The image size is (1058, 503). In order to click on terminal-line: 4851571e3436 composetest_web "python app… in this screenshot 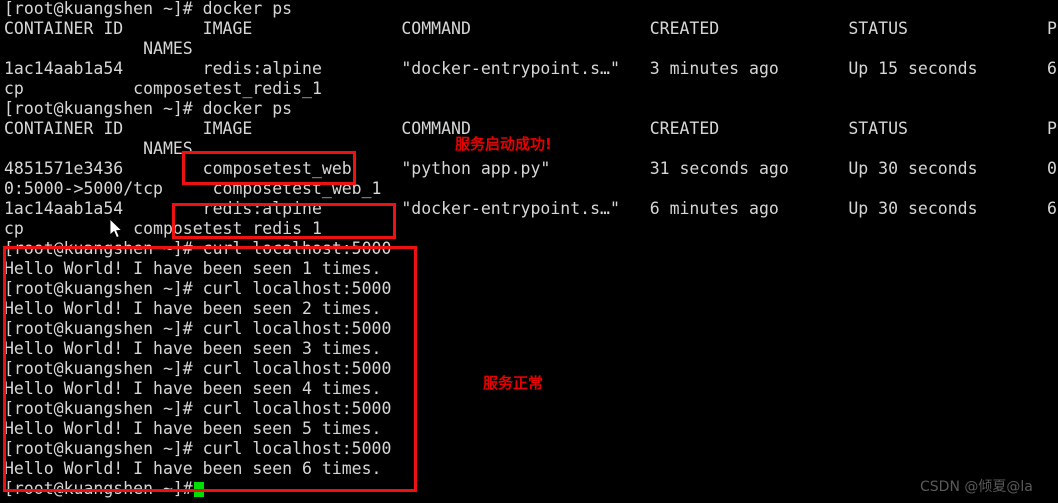, I will do `click(531, 168)`.